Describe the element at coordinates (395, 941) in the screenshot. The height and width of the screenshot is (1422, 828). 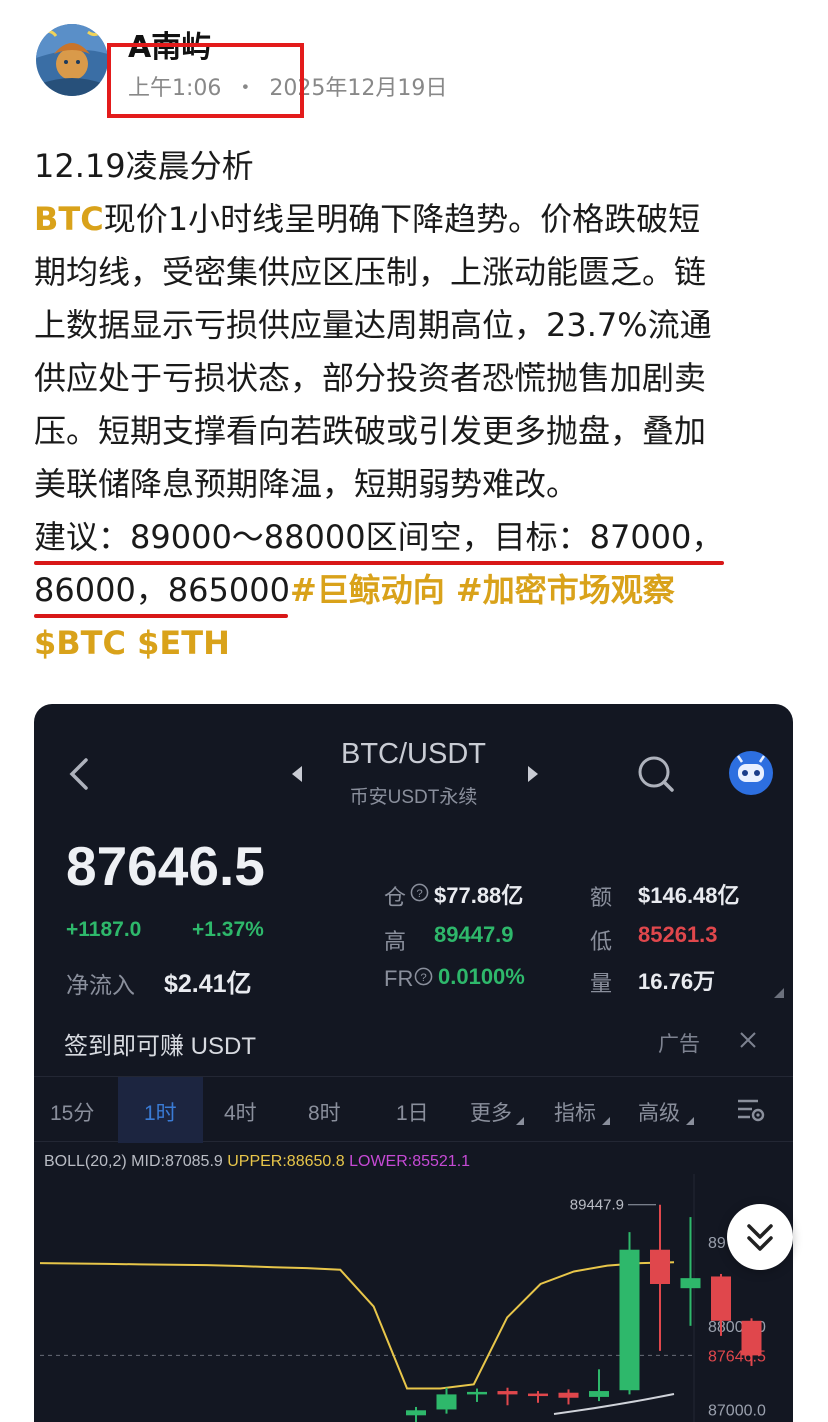
I see `high-label: 高` at that location.